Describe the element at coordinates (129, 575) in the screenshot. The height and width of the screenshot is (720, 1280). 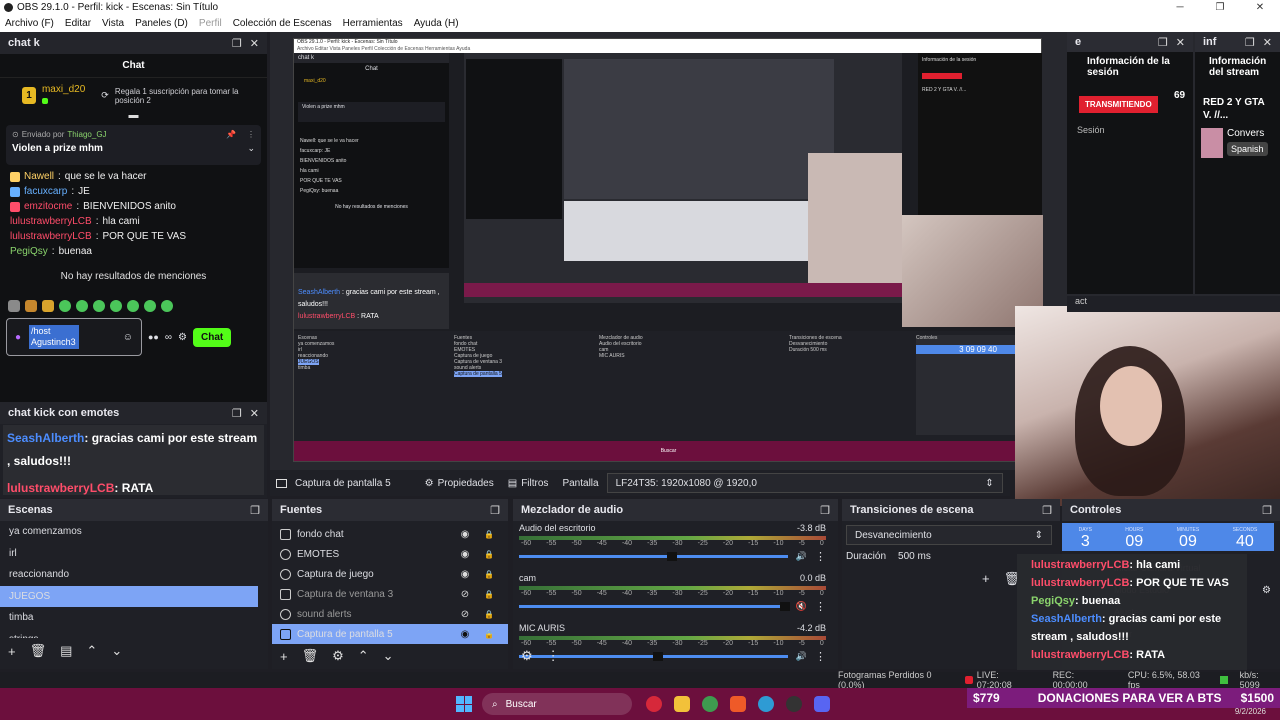
I see `scene-item: reaccionando` at that location.